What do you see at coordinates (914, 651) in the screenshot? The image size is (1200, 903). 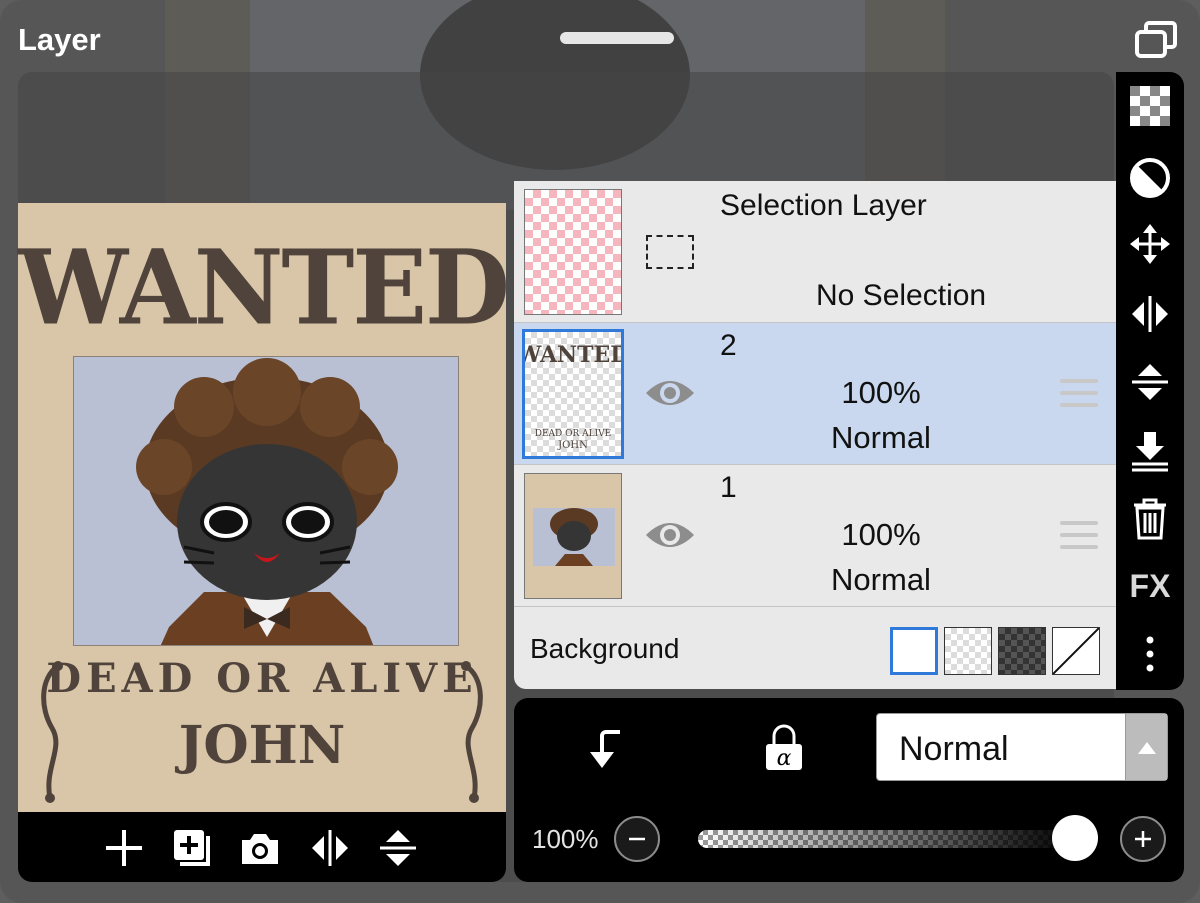 I see `background-white-swatch` at bounding box center [914, 651].